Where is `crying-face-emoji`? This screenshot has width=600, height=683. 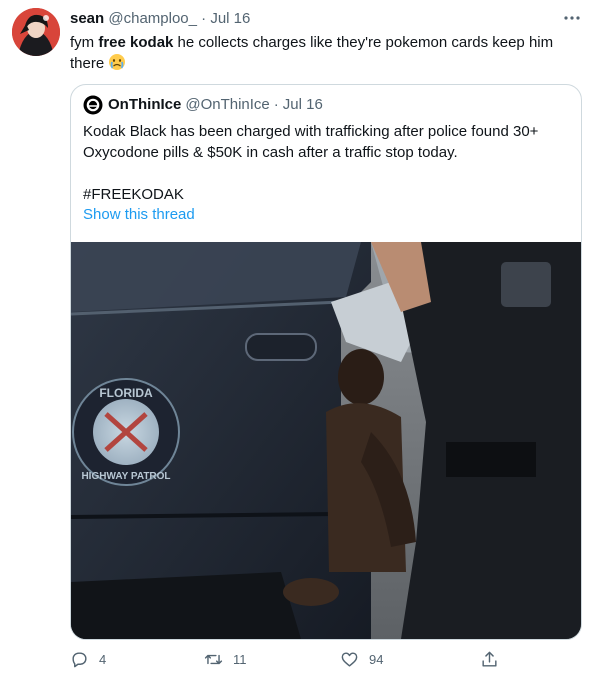
crying-face-emoji is located at coordinates (117, 65).